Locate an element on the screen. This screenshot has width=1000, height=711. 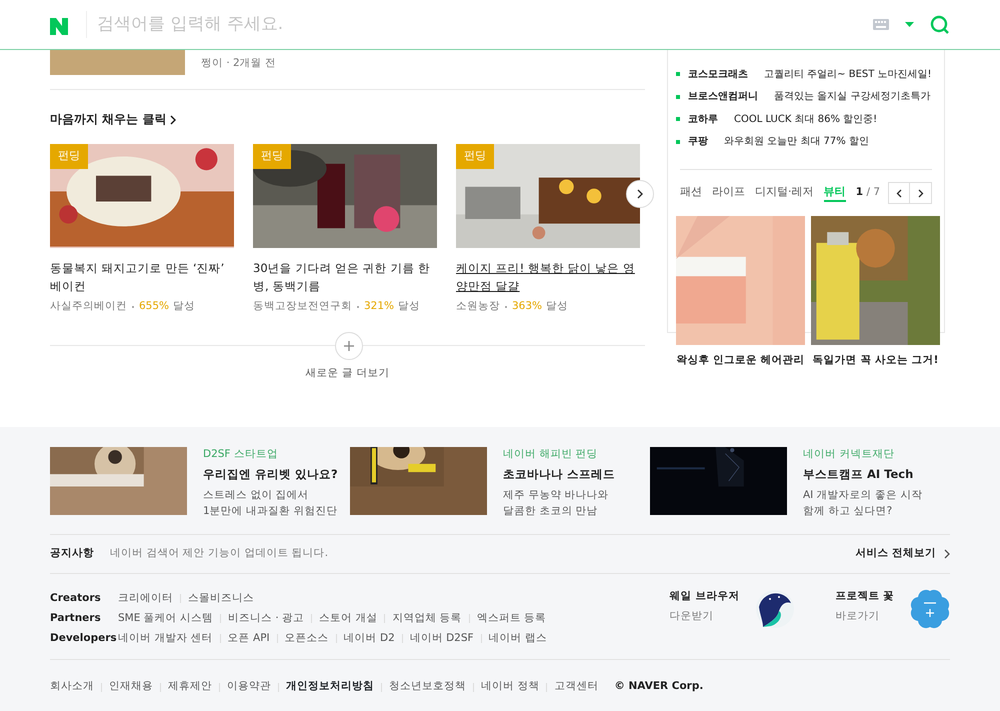
all-services-link: 서비스 전체보기 is located at coordinates (895, 554).